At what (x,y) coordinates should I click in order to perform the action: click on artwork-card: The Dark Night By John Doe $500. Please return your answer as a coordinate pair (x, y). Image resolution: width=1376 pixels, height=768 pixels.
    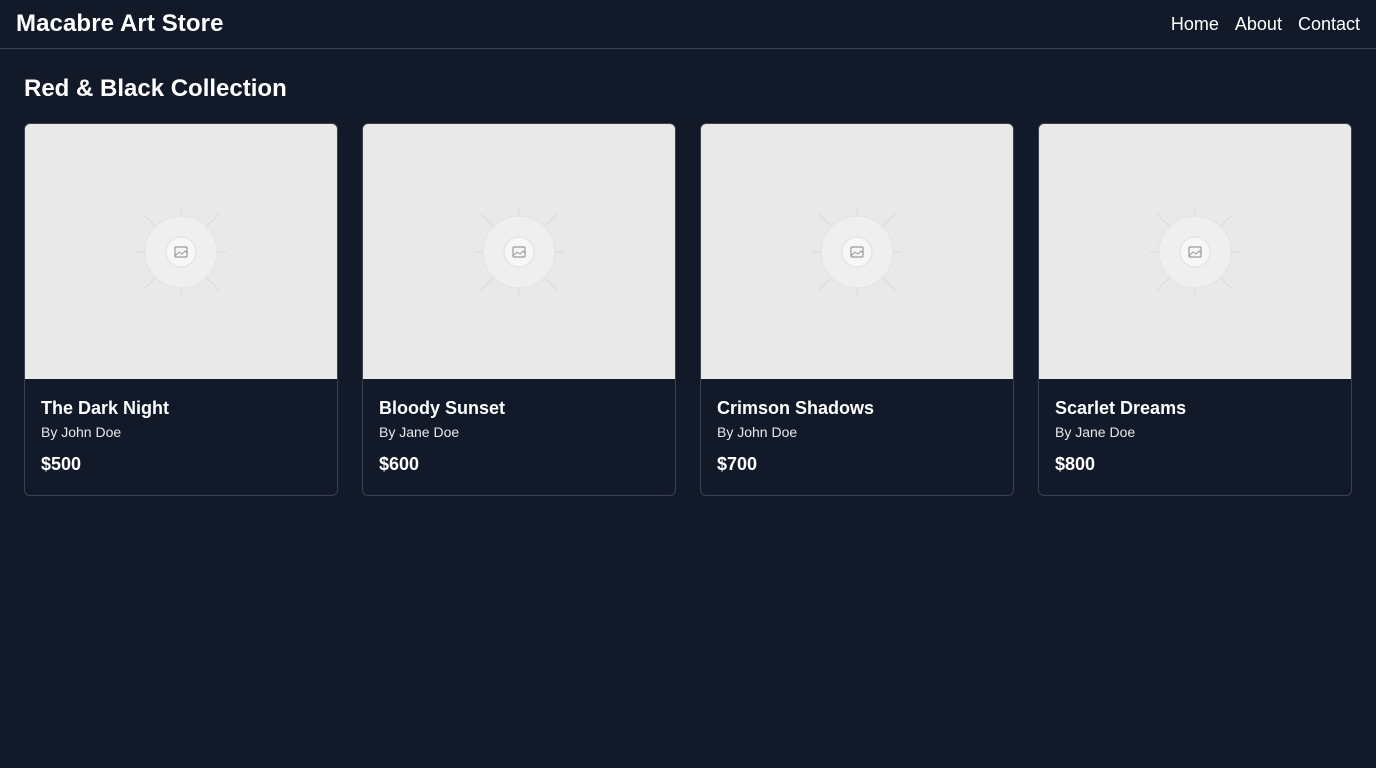
    Looking at the image, I should click on (181, 309).